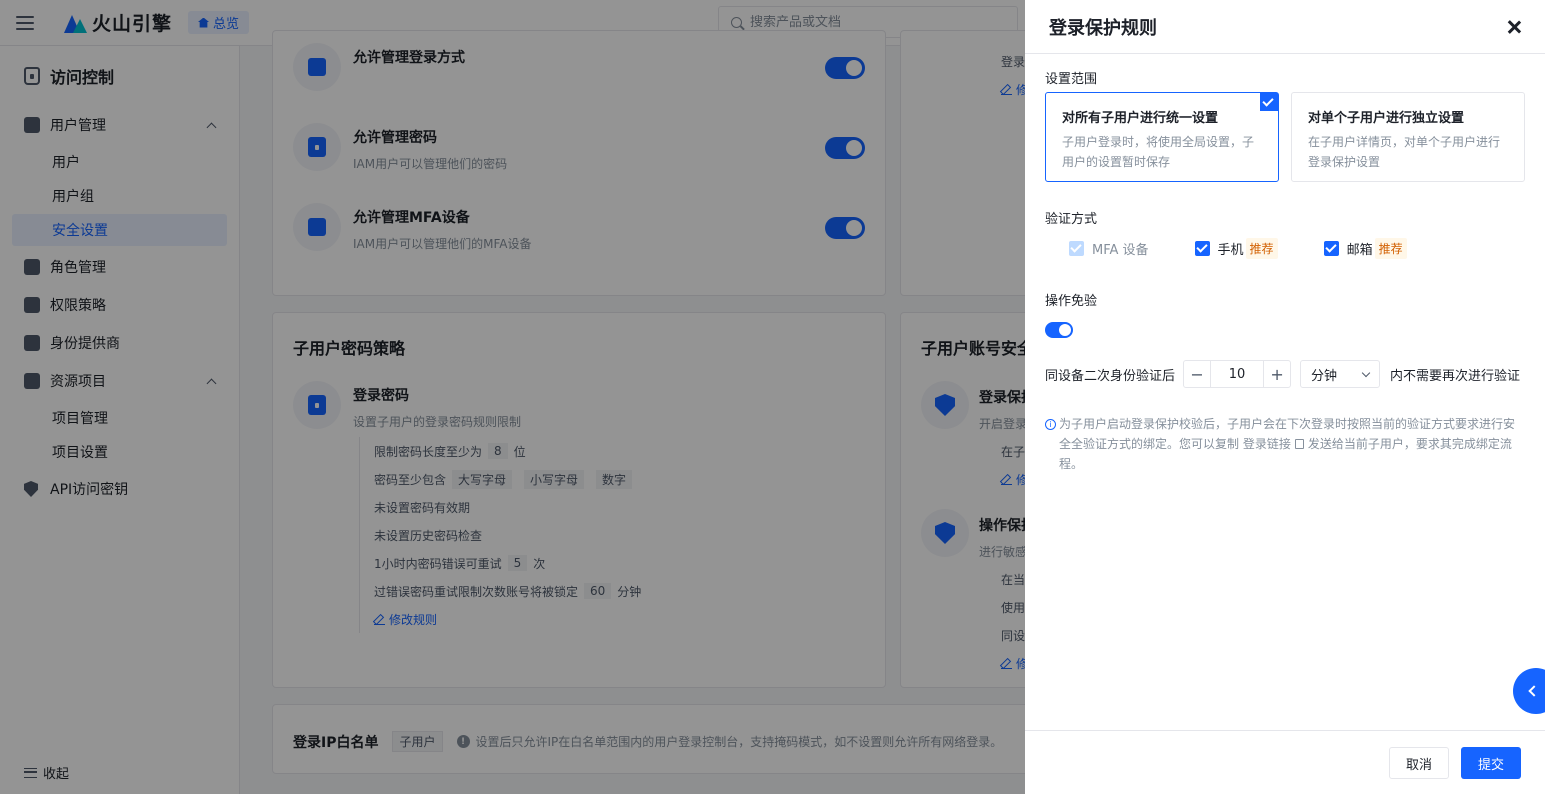  I want to click on scope-option-all: 对所有子用户进行统一设置 子用户登录时，将使用全局设置，子用户的设置暂时保存, so click(1162, 137).